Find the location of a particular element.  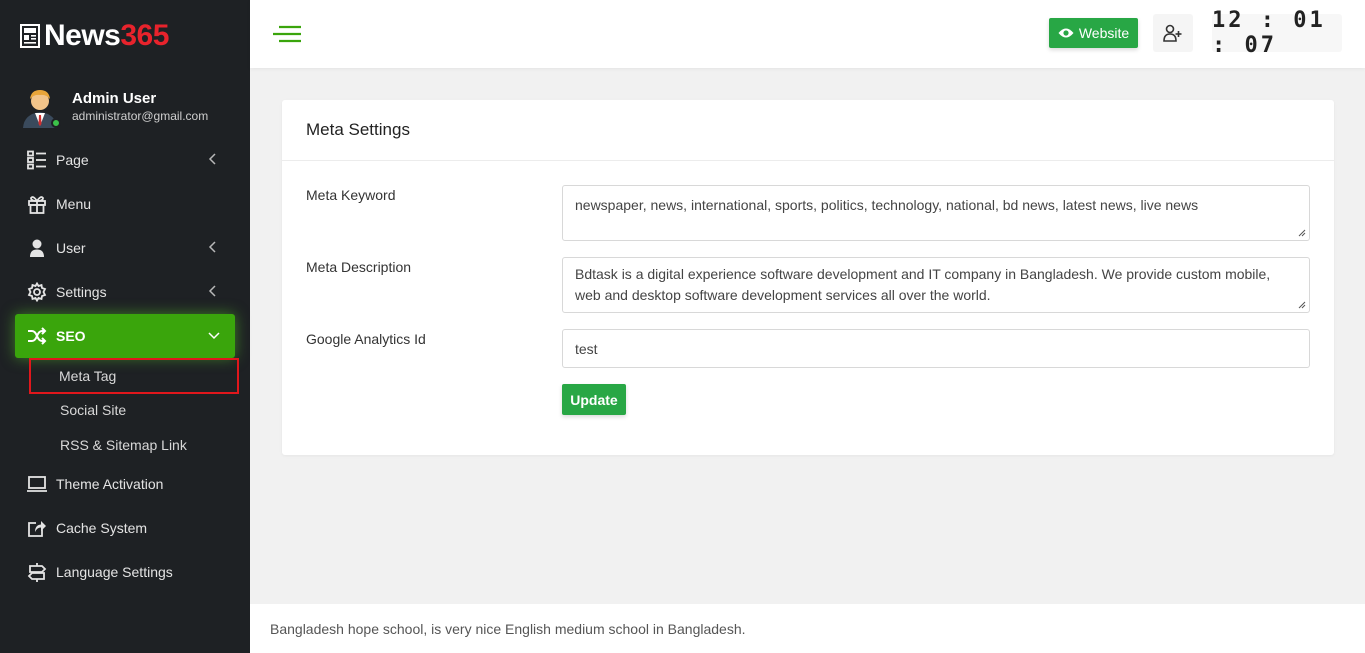

sidebar-item-theme-activation: Theme Activation is located at coordinates (125, 484).